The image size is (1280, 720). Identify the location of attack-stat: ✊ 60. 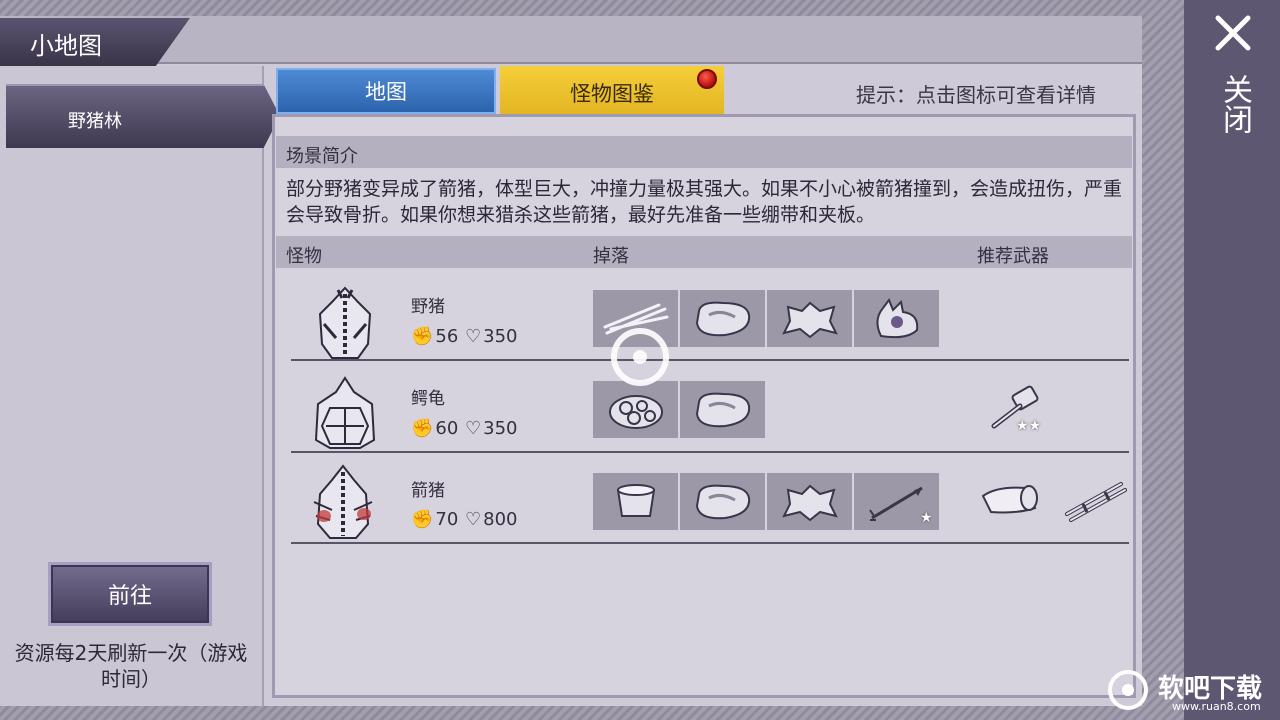
(434, 428).